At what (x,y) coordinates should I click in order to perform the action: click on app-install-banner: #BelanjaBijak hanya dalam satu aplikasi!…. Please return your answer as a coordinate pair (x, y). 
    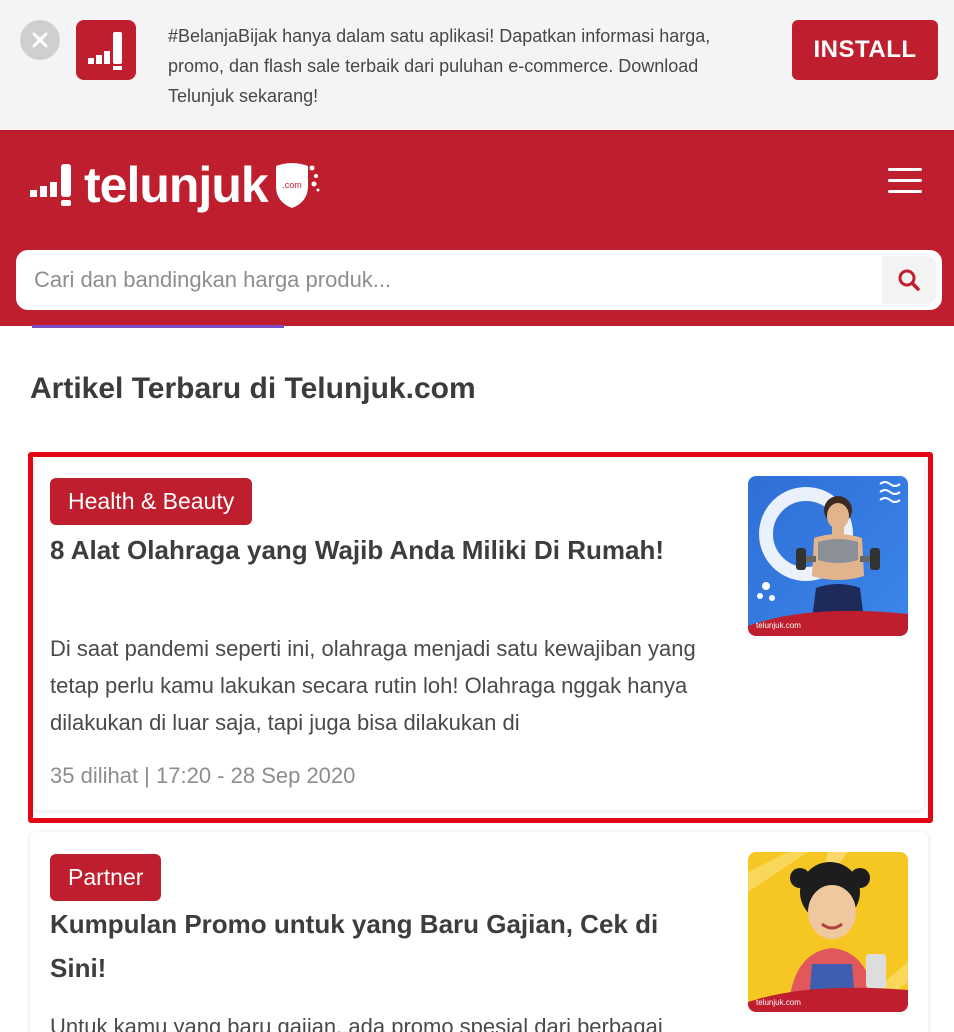
    Looking at the image, I should click on (477, 65).